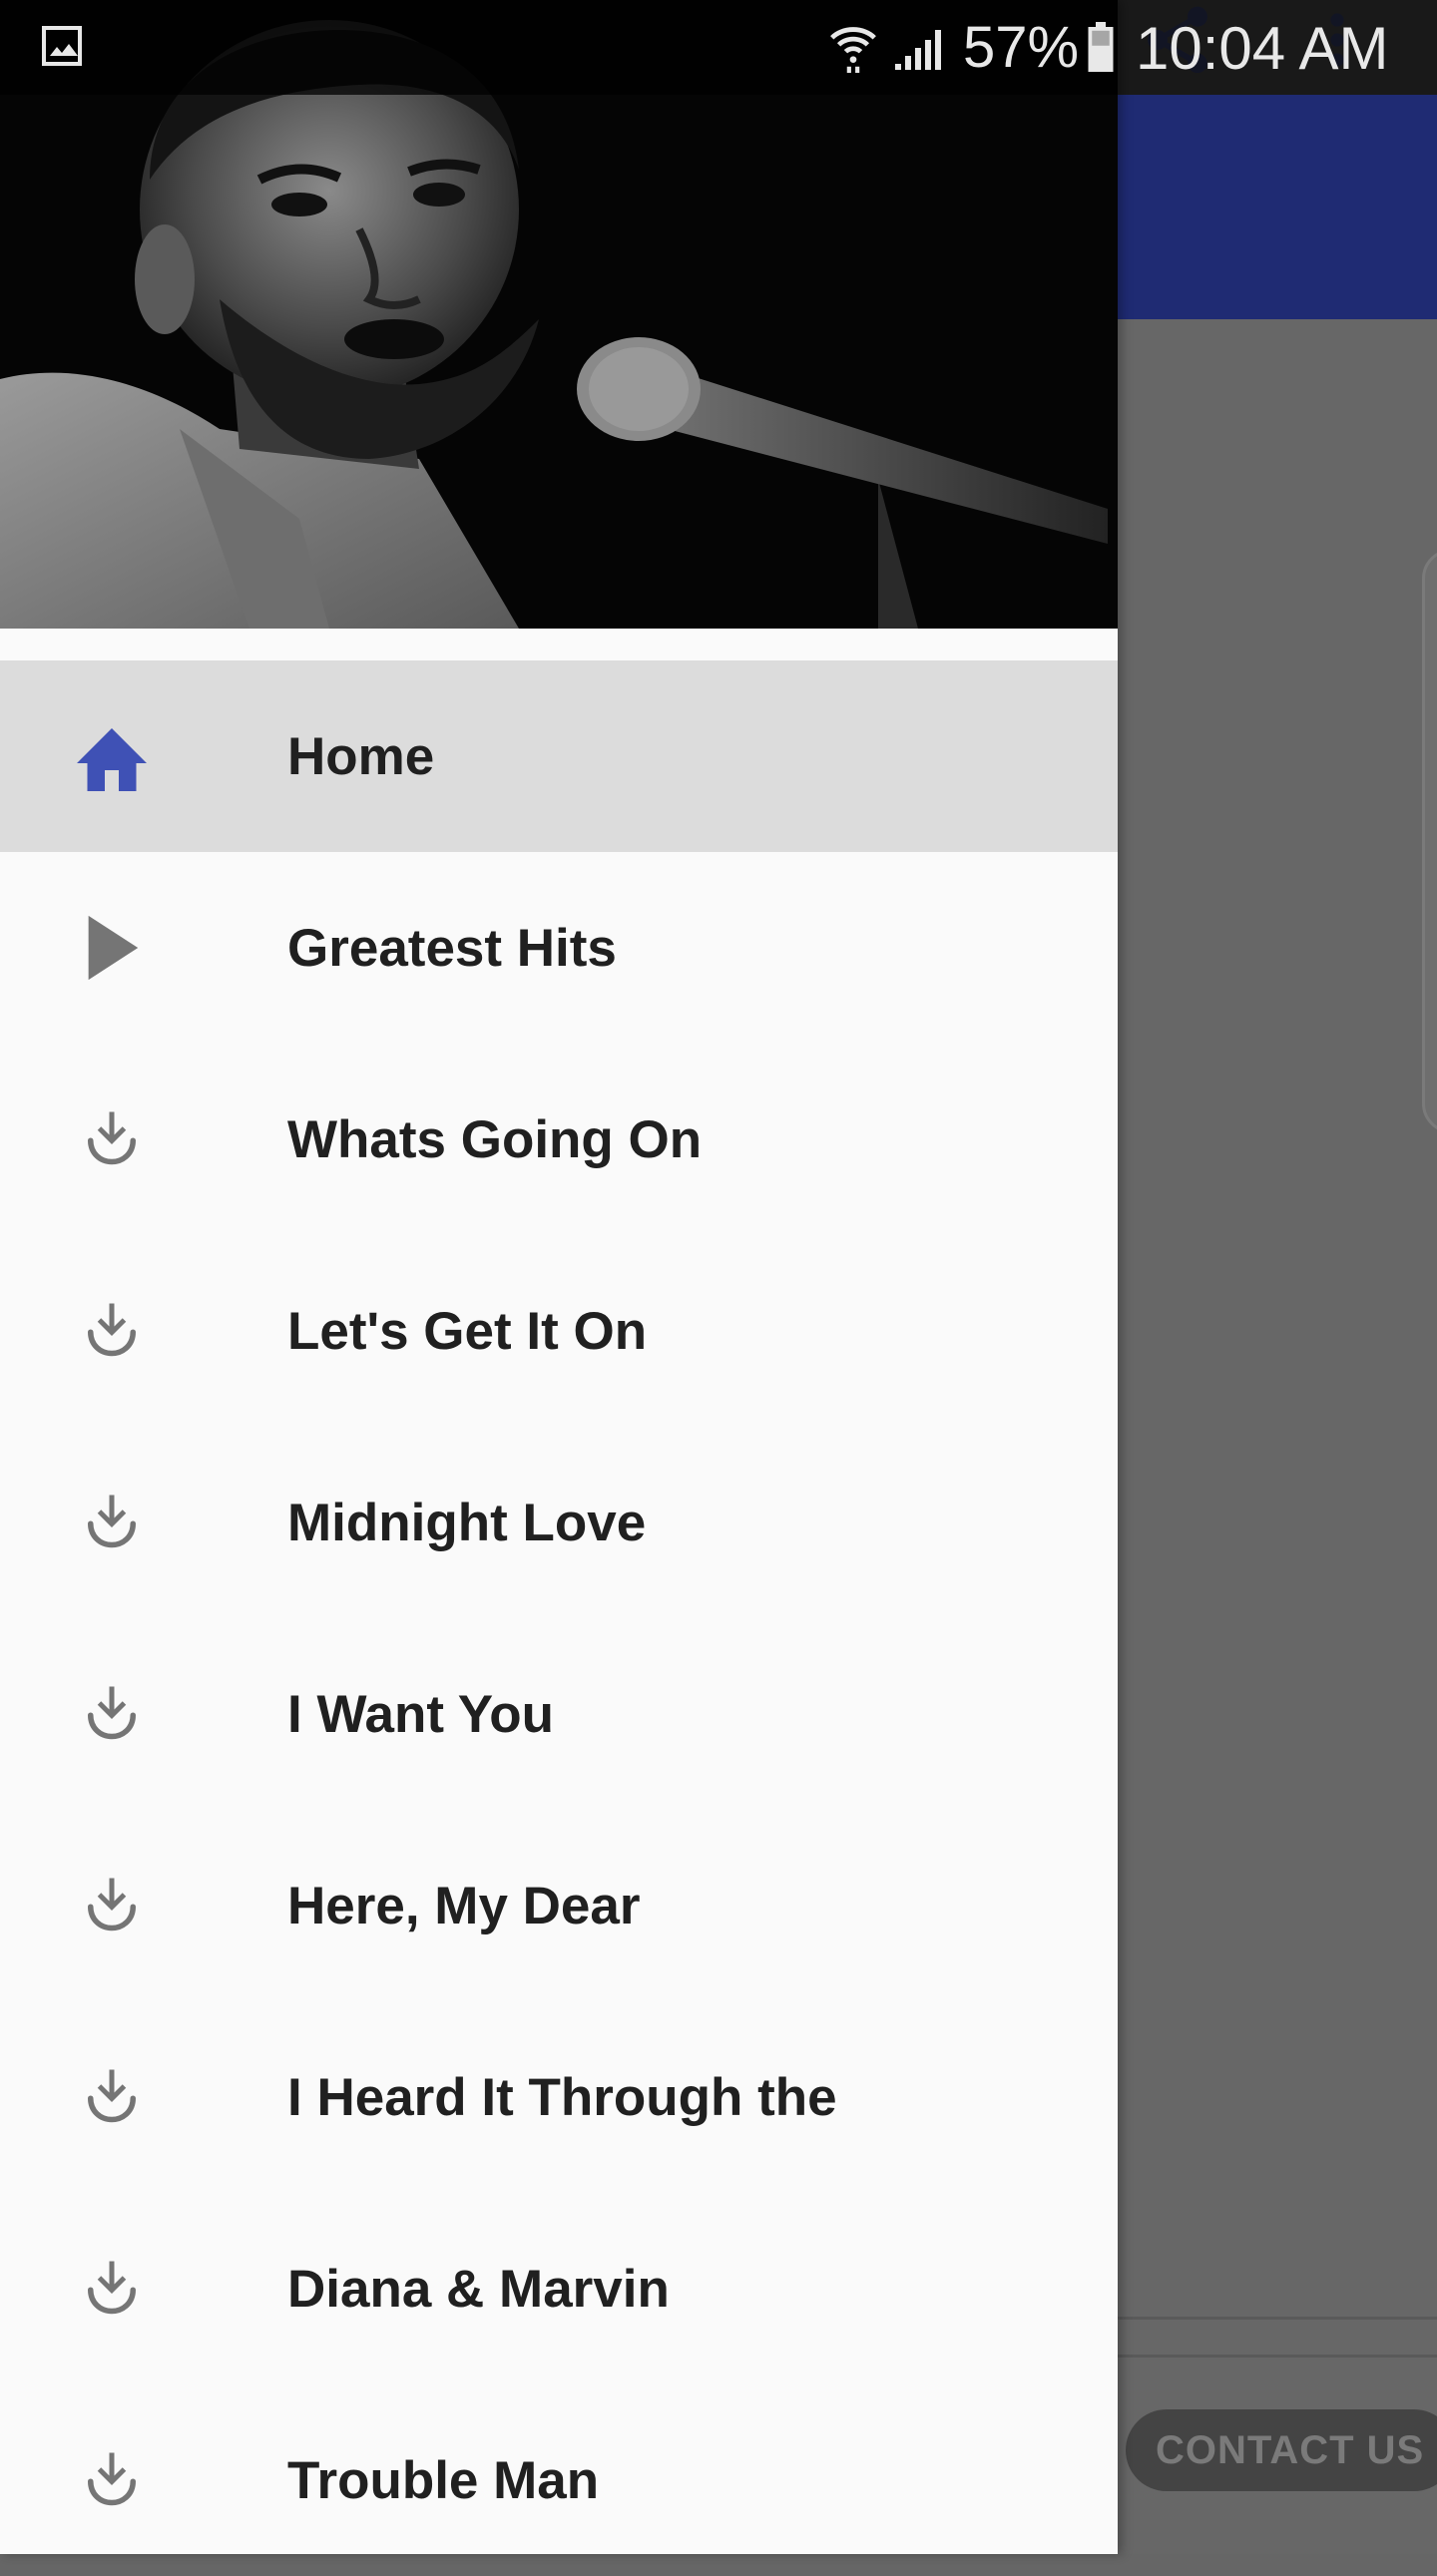 Image resolution: width=1437 pixels, height=2576 pixels. I want to click on drawer-item-trouble-man: Trouble Man, so click(559, 2480).